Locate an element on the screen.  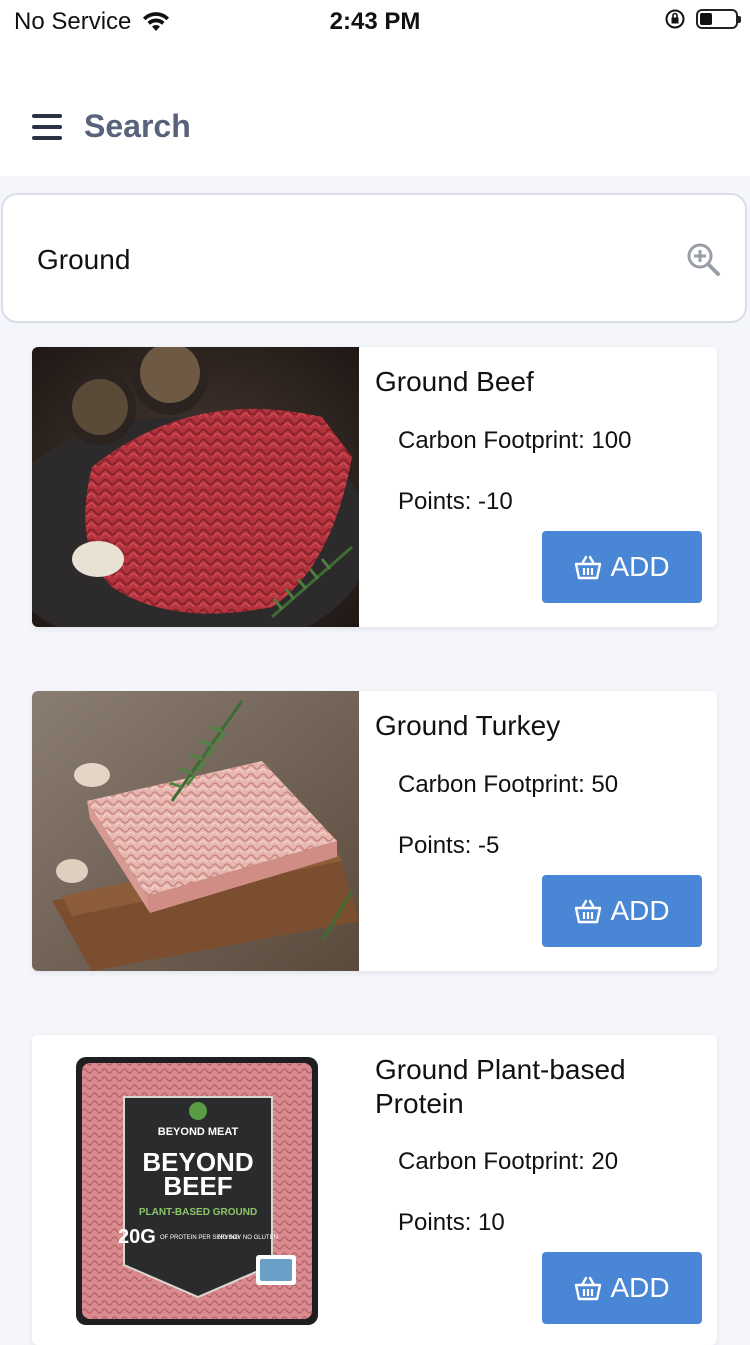
zoom-in-icon is located at coordinates (703, 259).